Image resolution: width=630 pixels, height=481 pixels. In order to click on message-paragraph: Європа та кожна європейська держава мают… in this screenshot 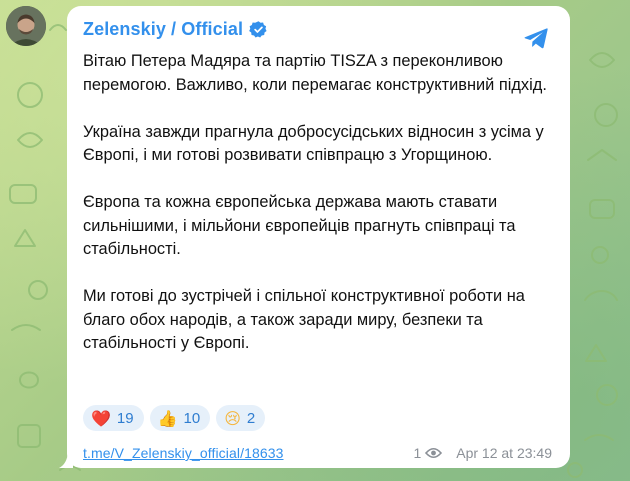, I will do `click(299, 225)`.